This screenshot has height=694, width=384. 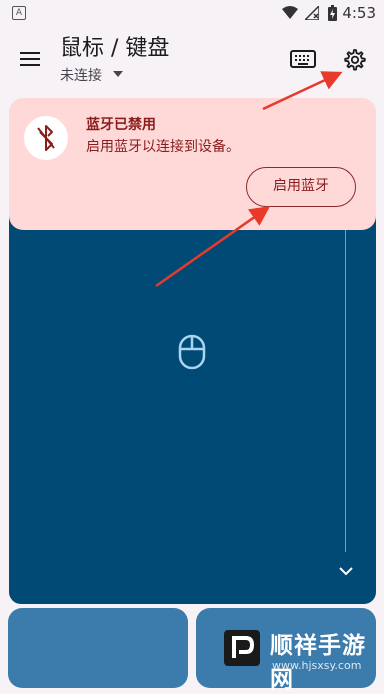 What do you see at coordinates (118, 74) in the screenshot?
I see `dropdown-arrow-icon` at bounding box center [118, 74].